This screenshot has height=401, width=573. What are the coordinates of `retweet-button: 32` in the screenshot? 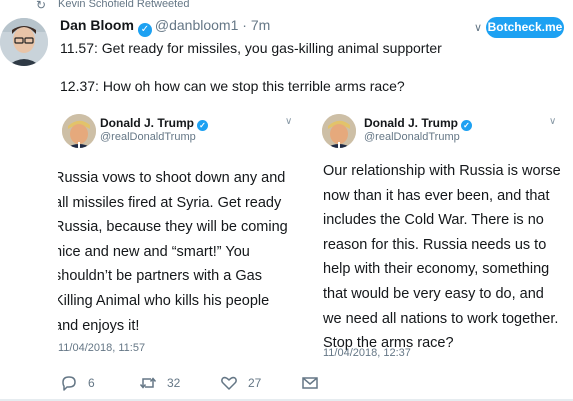 It's located at (159, 383).